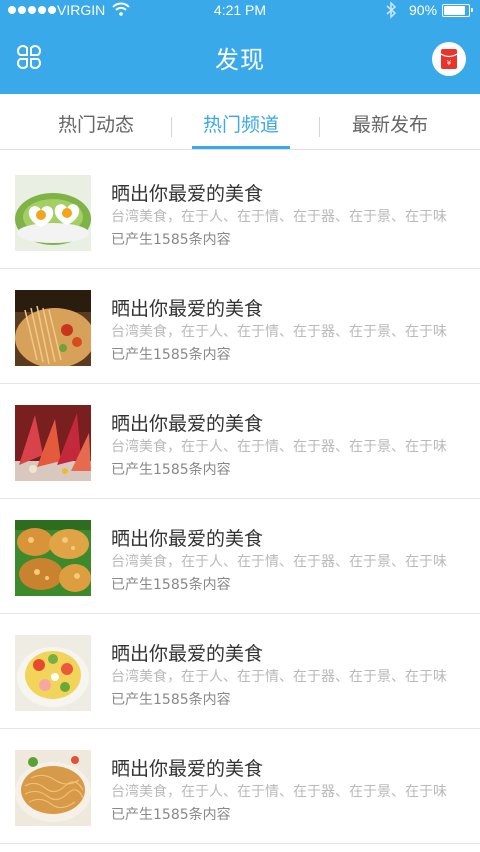 Image resolution: width=480 pixels, height=852 pixels. I want to click on tab-hot-channels: 热门频道, so click(241, 122).